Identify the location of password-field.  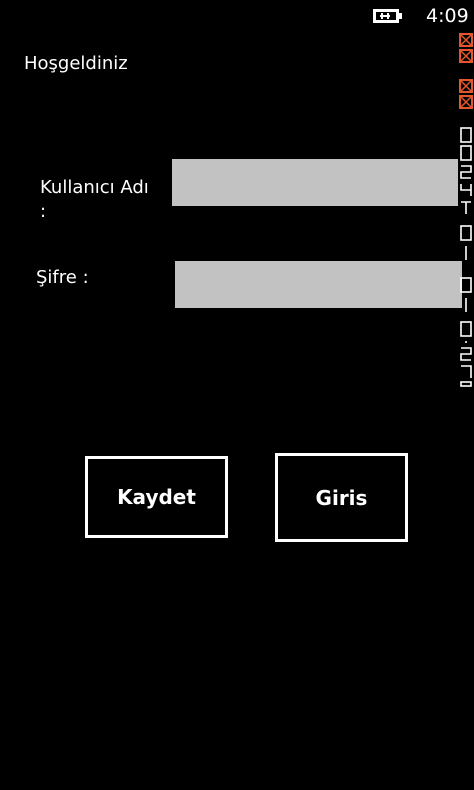
(318, 284).